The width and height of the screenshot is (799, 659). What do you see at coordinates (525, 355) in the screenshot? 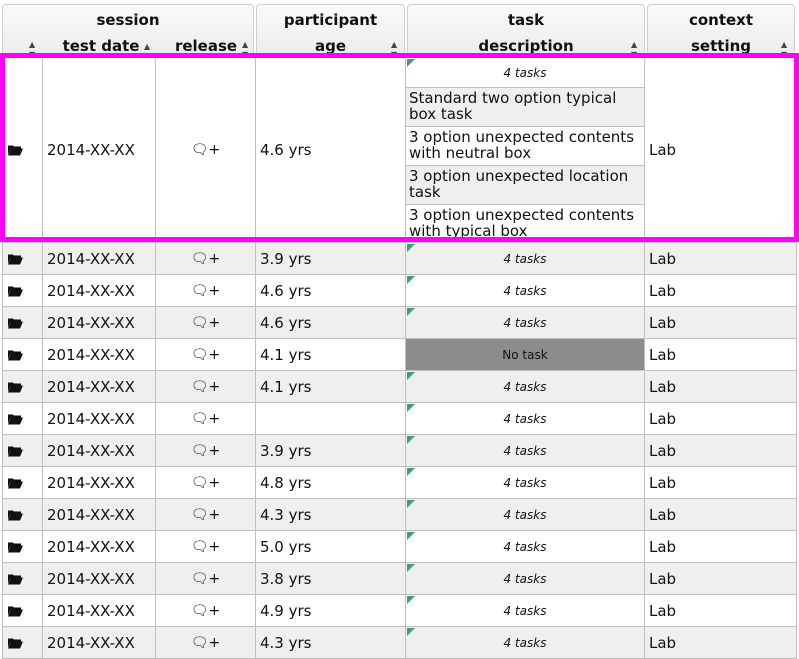
I see `task-cell: No task` at bounding box center [525, 355].